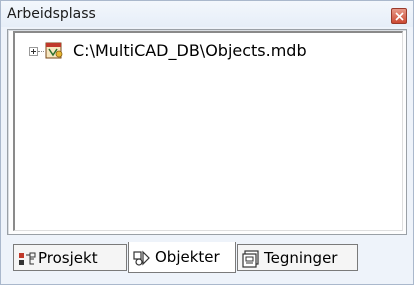  Describe the element at coordinates (41, 52) in the screenshot. I see `tree-connector` at that location.